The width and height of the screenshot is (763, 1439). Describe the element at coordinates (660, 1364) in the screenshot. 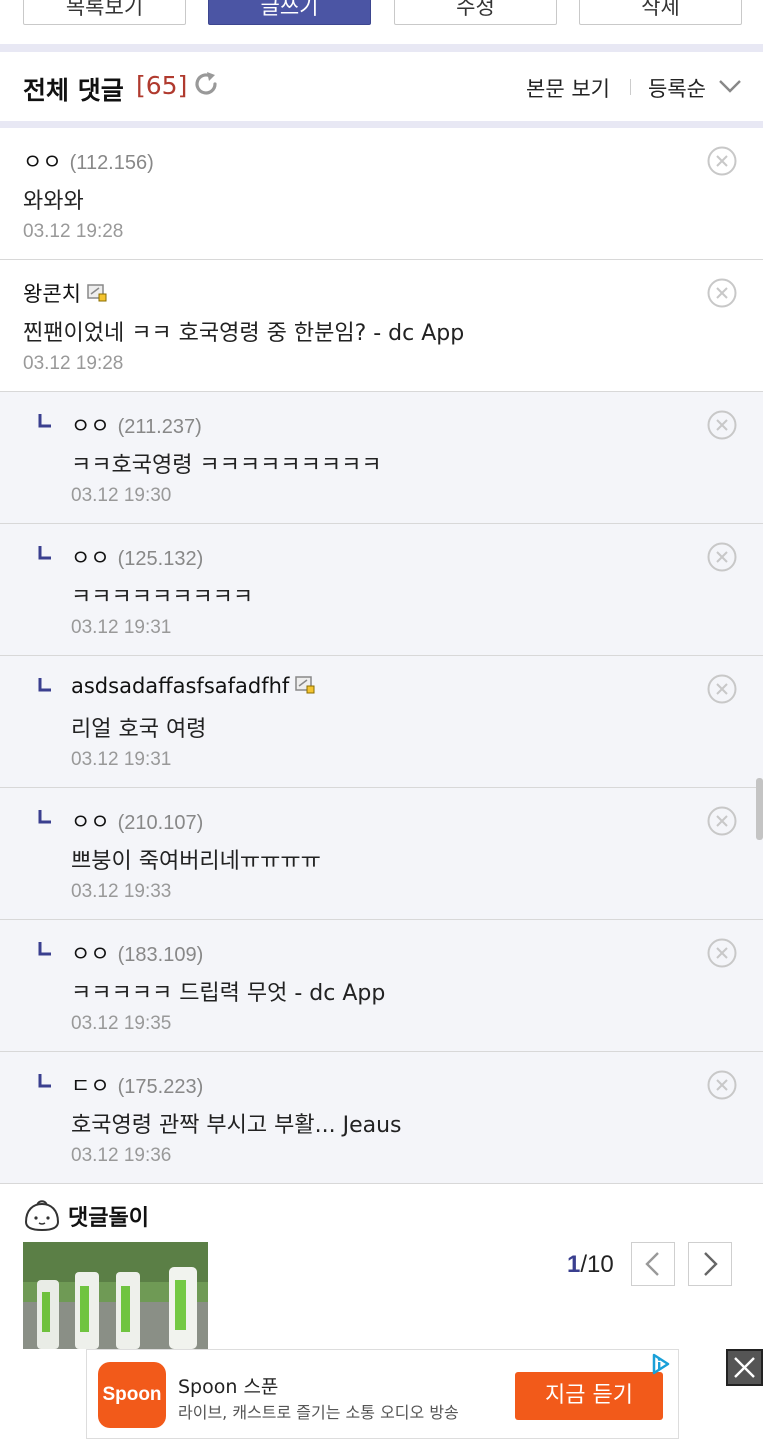

I see `adchoices-icon` at that location.